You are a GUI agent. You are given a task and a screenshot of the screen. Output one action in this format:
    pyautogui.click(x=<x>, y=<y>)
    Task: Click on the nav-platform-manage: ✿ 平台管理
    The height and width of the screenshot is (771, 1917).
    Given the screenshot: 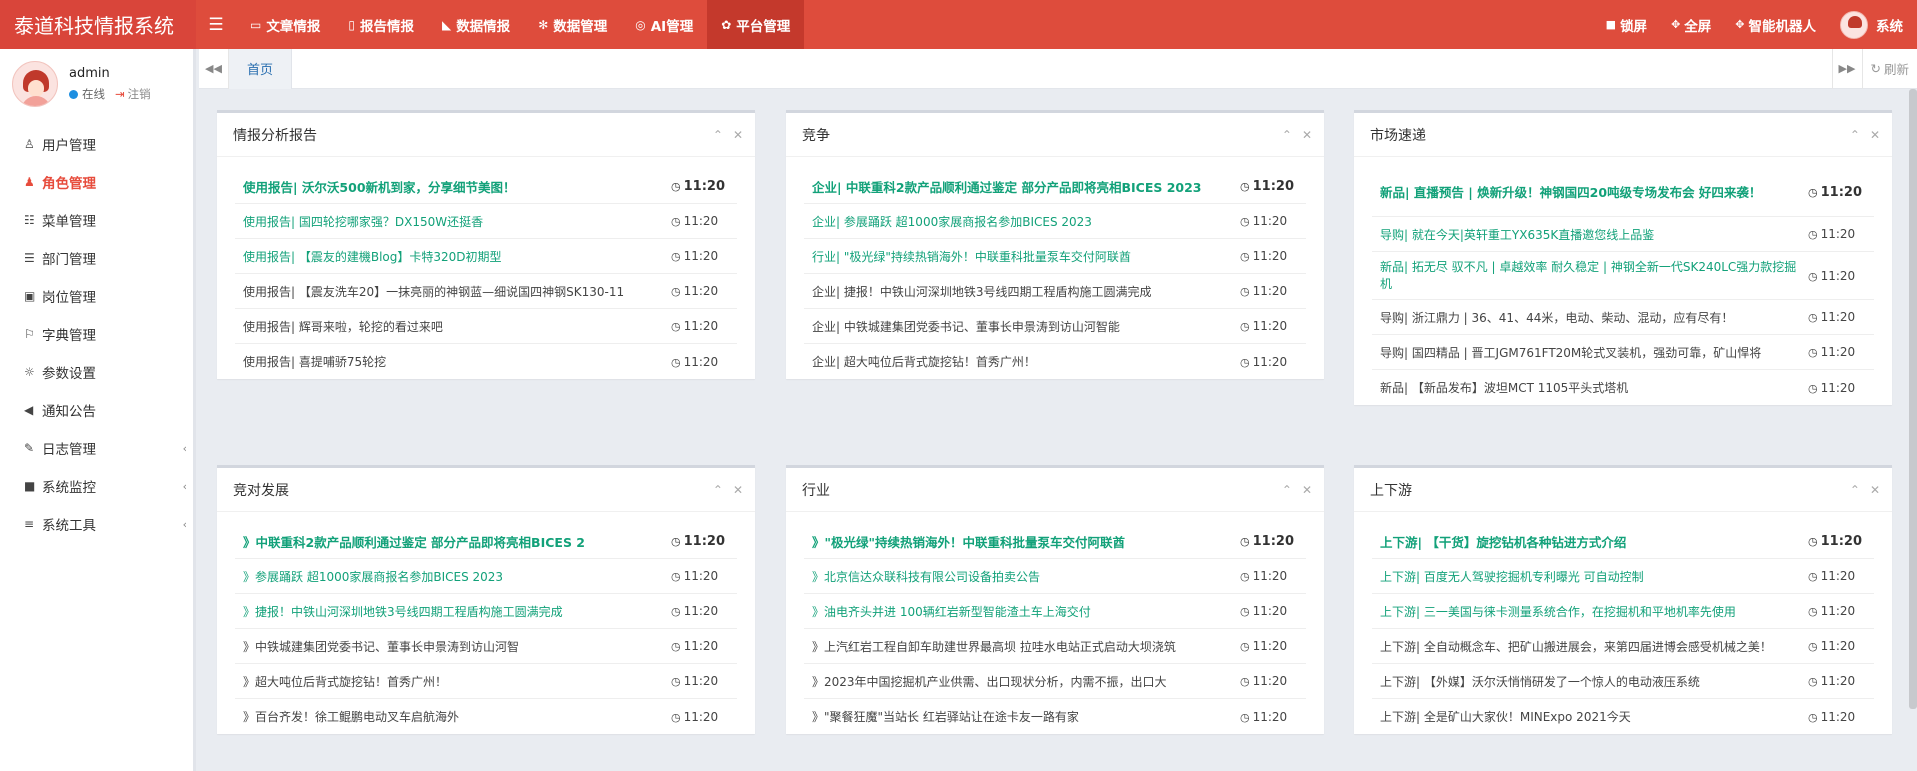 What is the action you would take?
    pyautogui.click(x=756, y=24)
    